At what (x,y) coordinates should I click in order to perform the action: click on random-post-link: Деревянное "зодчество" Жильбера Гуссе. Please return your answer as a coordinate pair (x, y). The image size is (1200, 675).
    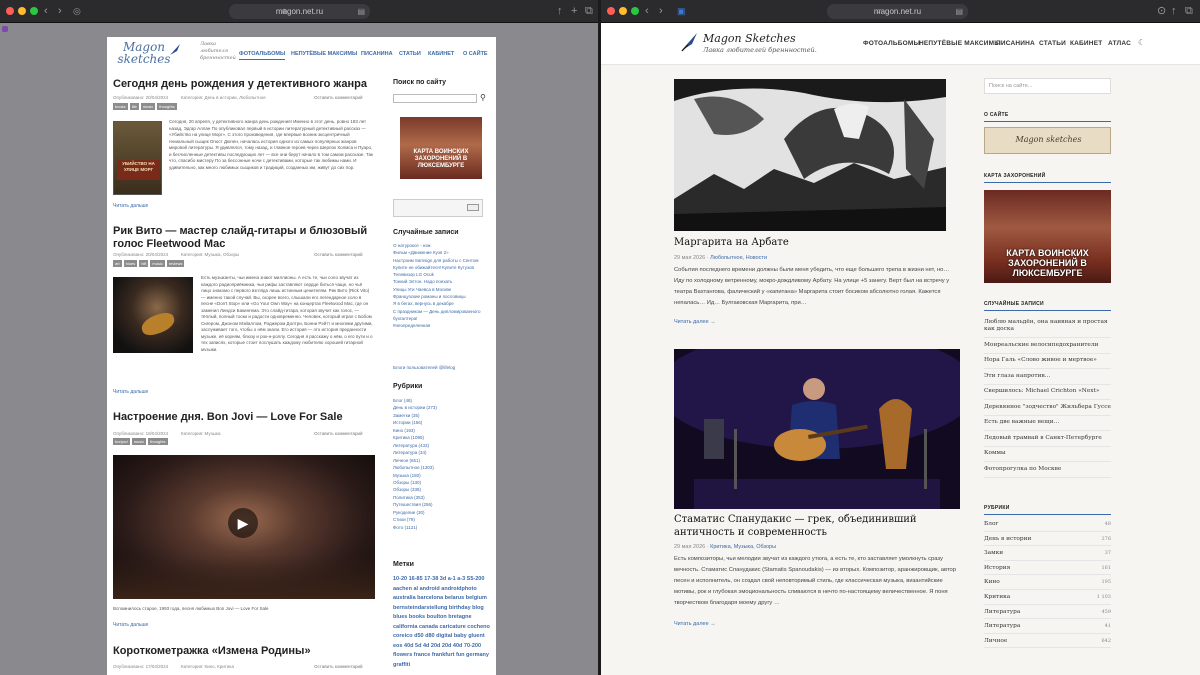
    Looking at the image, I should click on (1047, 408).